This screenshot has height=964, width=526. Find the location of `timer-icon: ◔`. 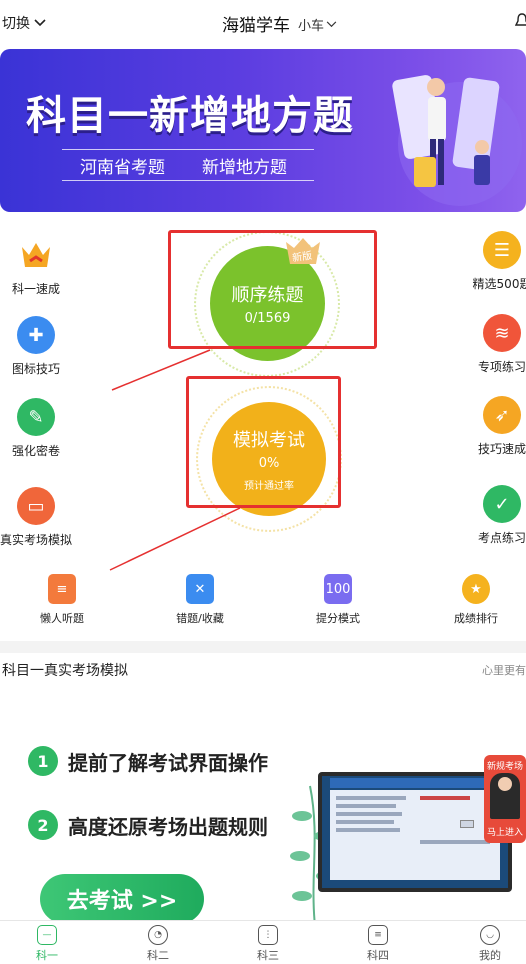

timer-icon: ◔ is located at coordinates (158, 935).